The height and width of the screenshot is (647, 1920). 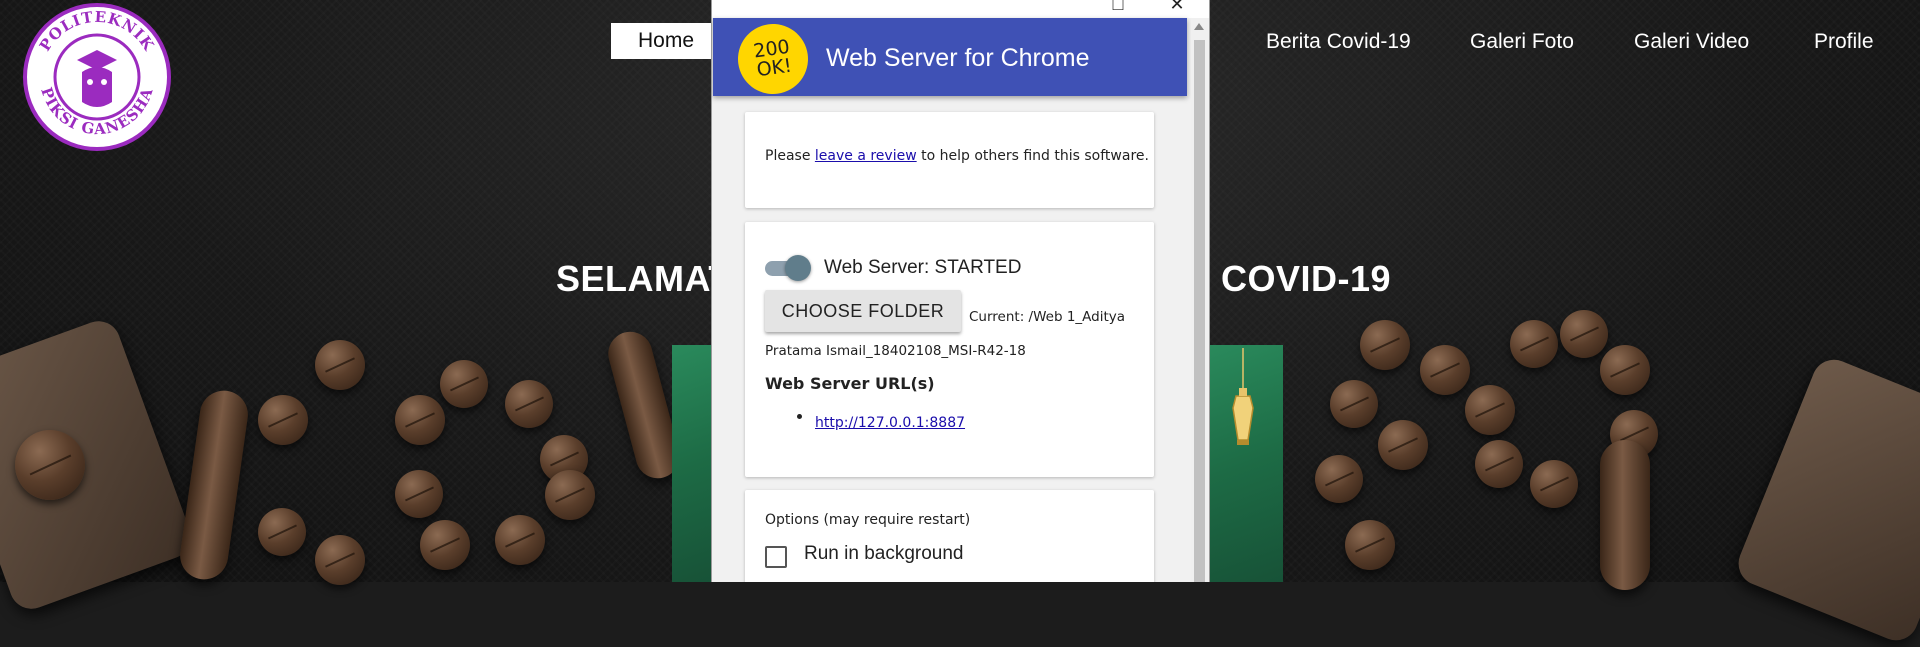 What do you see at coordinates (1522, 42) in the screenshot?
I see `nav-galeri-foto: Galeri Foto` at bounding box center [1522, 42].